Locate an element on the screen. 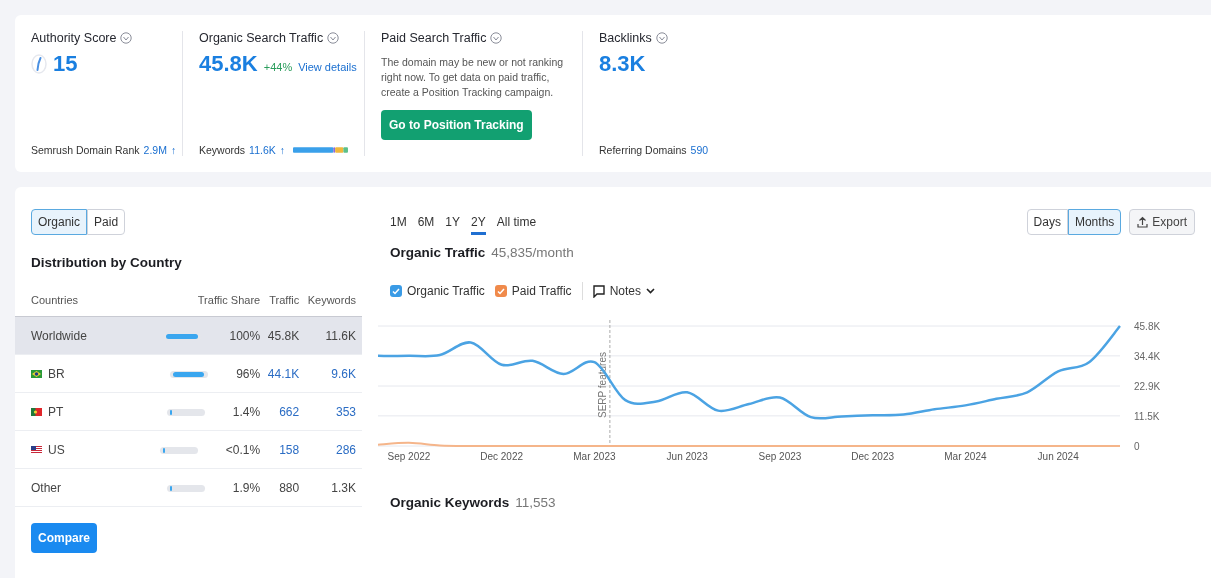 This screenshot has width=1211, height=578. footer-value: 590 is located at coordinates (699, 150).